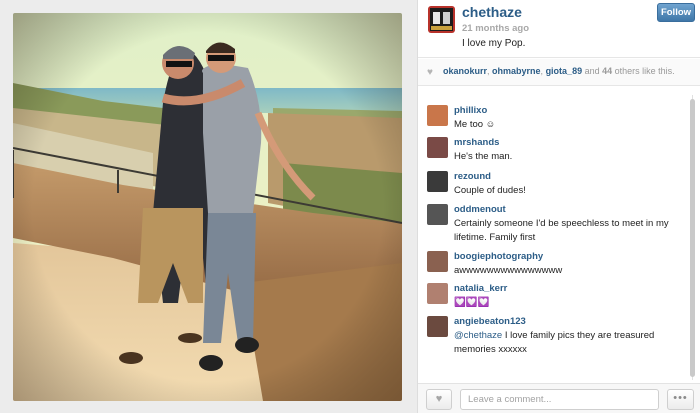 This screenshot has width=700, height=413. I want to click on ellipsis-icon: •••, so click(680, 398).